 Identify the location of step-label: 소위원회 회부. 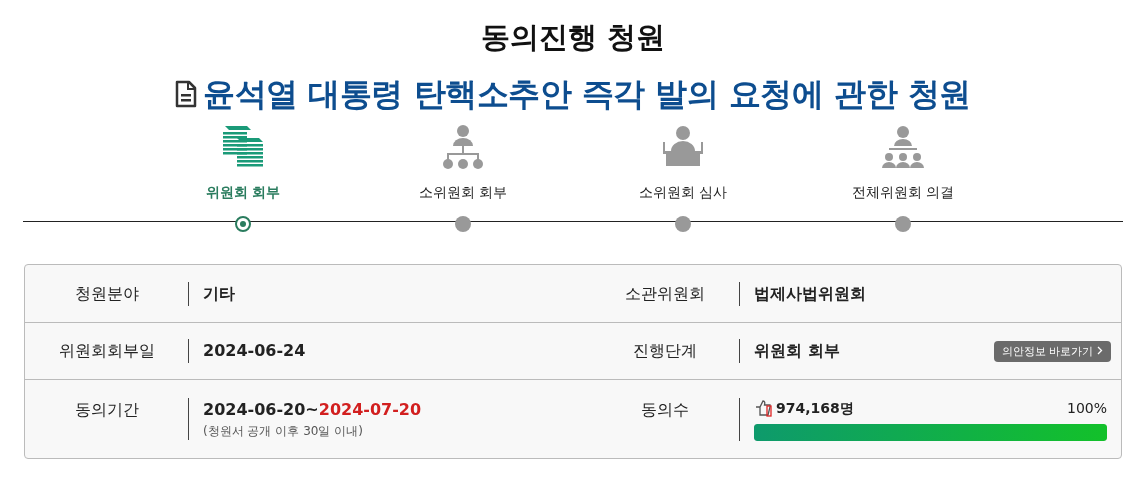
(463, 192).